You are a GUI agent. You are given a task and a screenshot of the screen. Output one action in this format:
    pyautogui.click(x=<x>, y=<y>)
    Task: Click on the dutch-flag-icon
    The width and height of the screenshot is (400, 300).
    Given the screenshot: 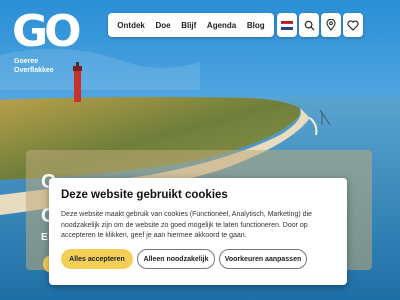 What is the action you would take?
    pyautogui.click(x=287, y=25)
    